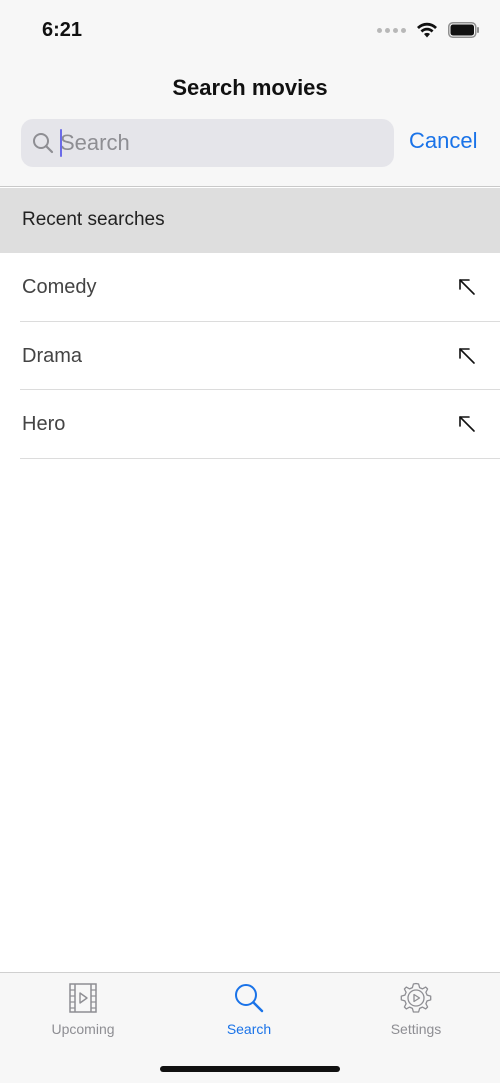  I want to click on battery-icon, so click(463, 30).